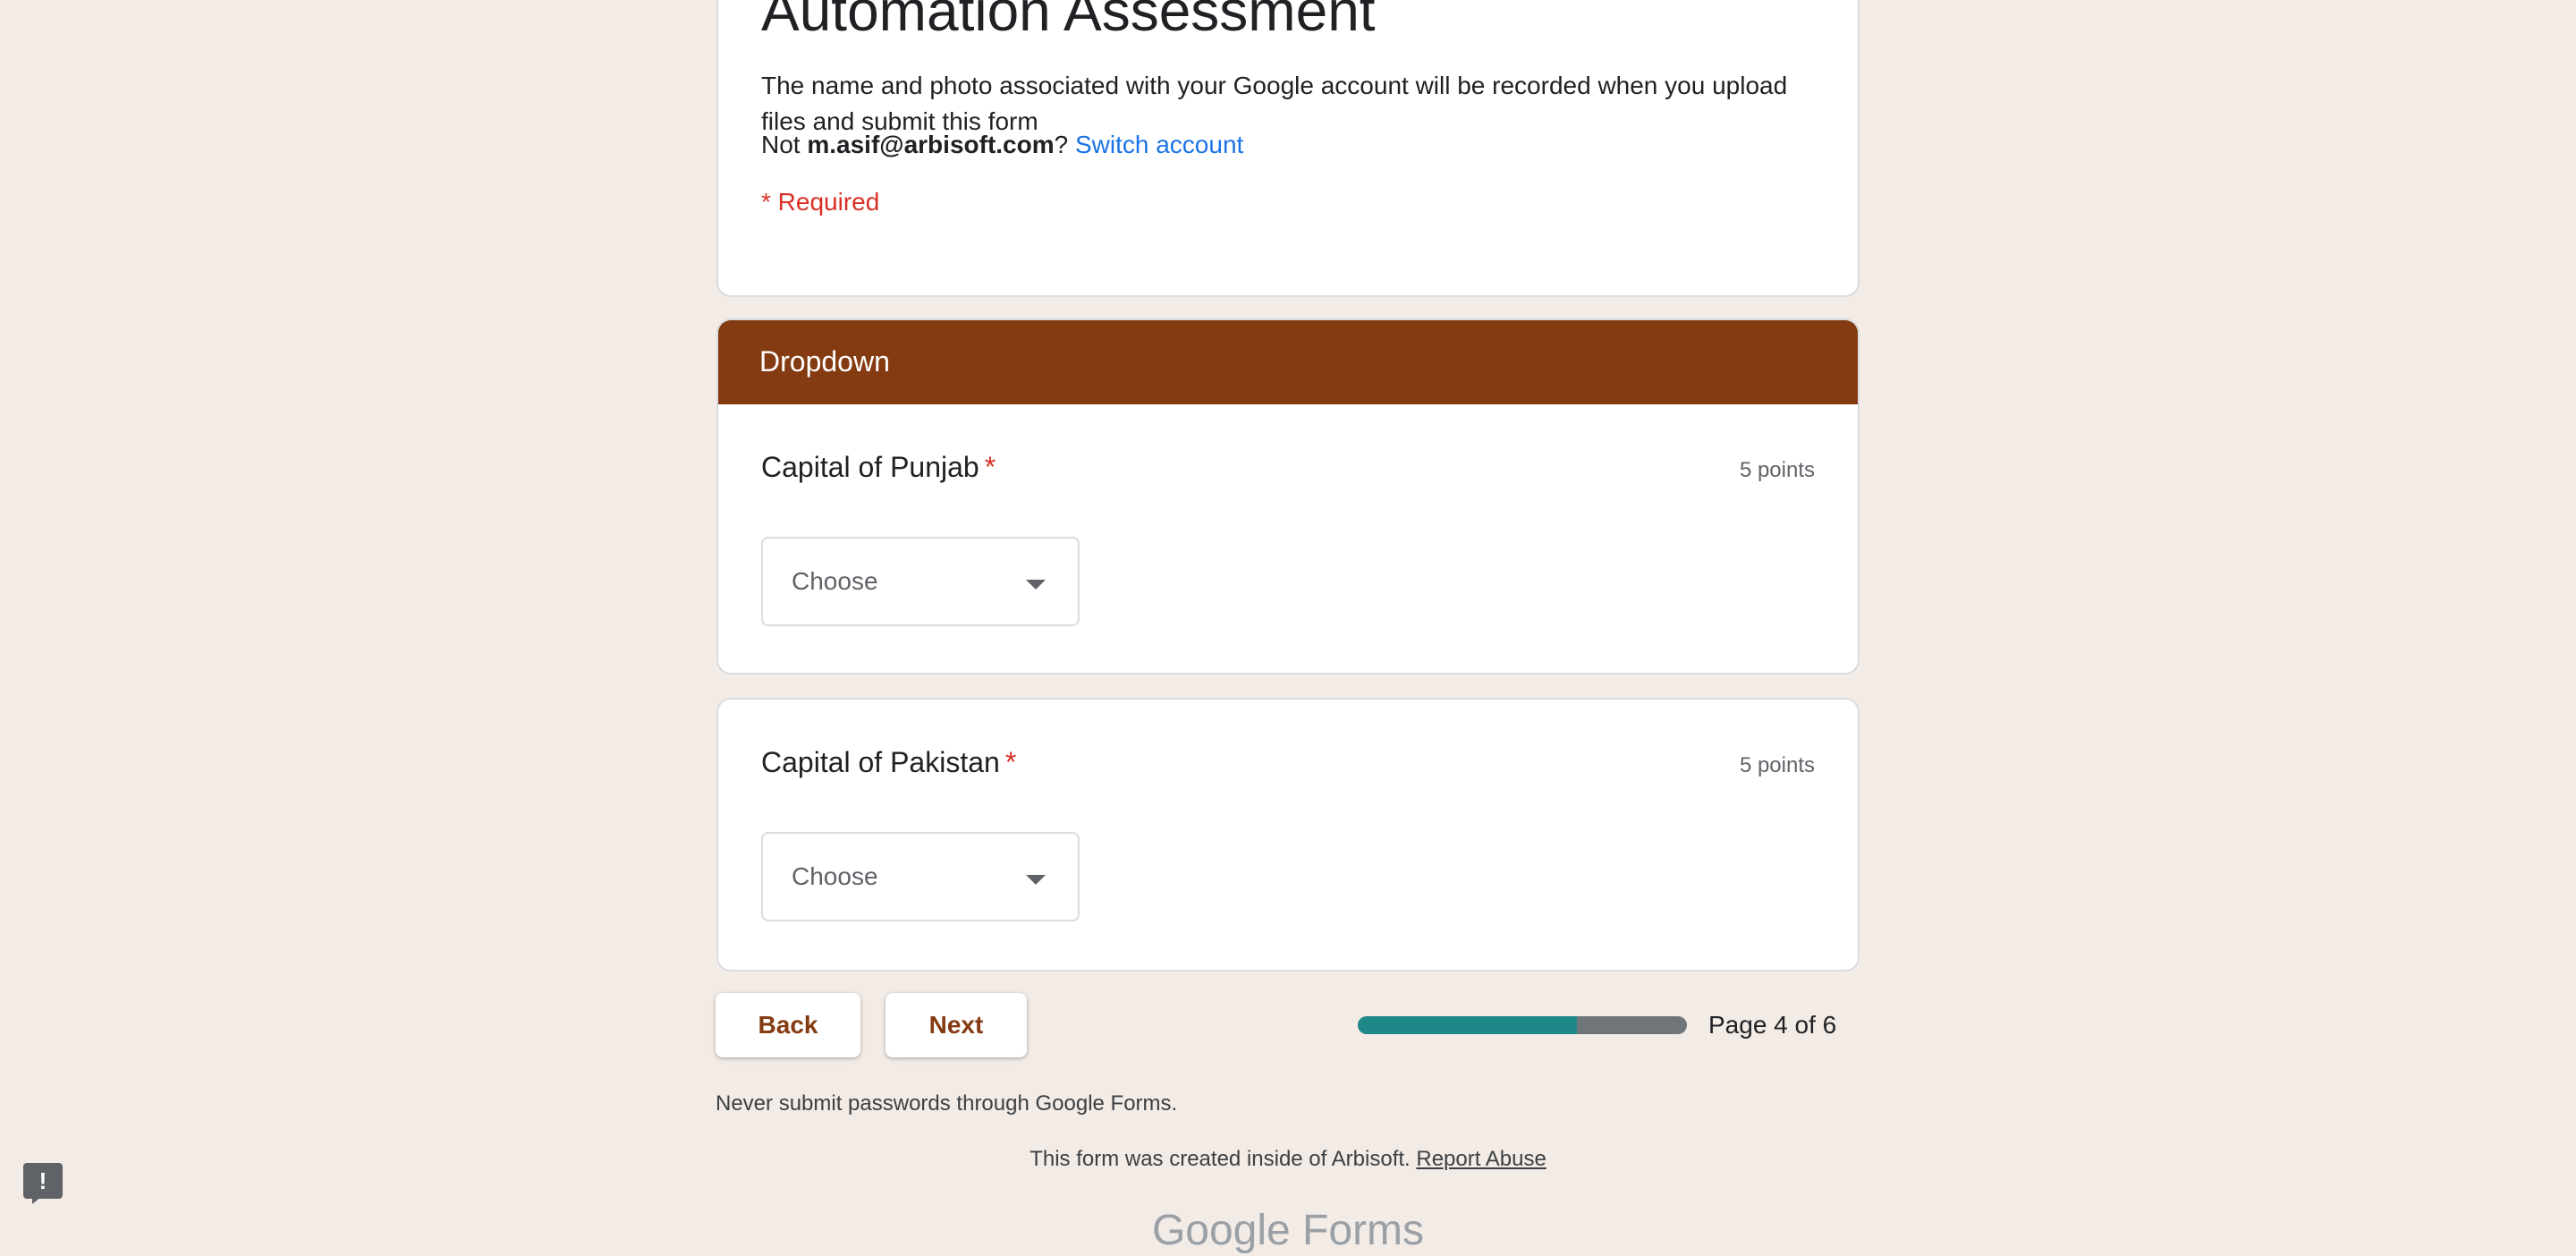 This screenshot has height=1256, width=2576. I want to click on next-button: Next, so click(956, 1025).